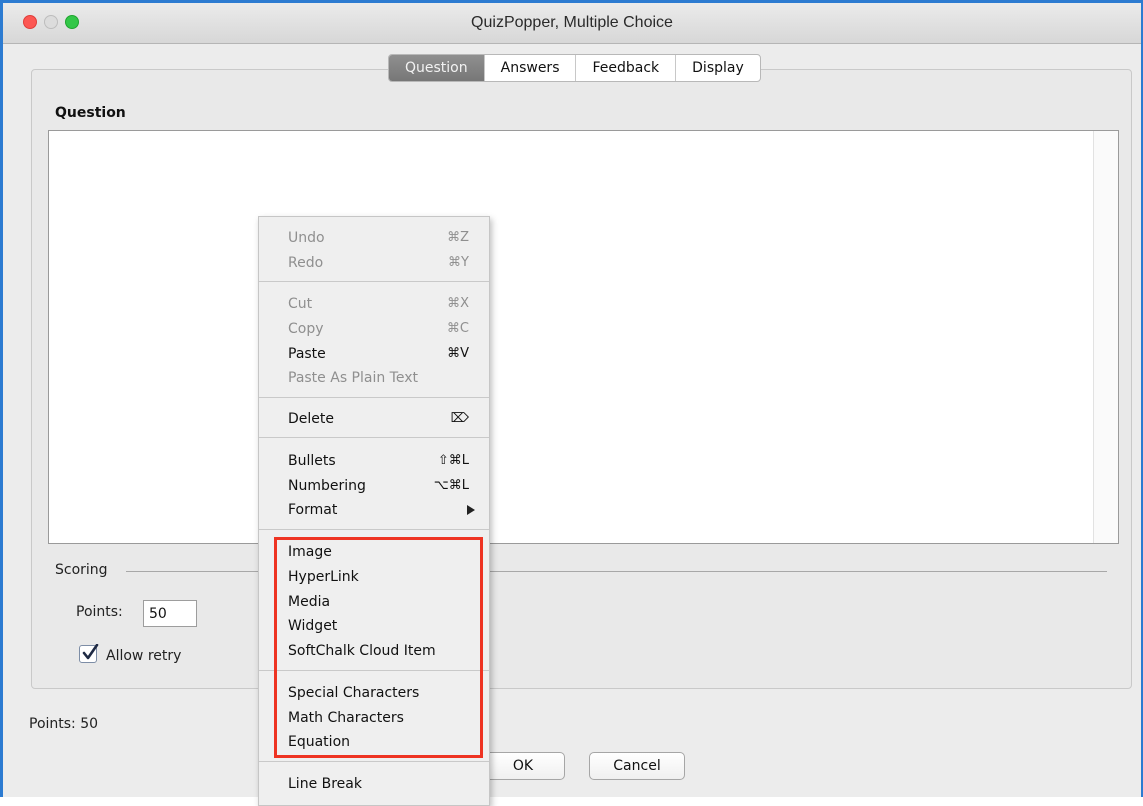  Describe the element at coordinates (143, 656) in the screenshot. I see `allow-retry-label: Allow retry` at that location.